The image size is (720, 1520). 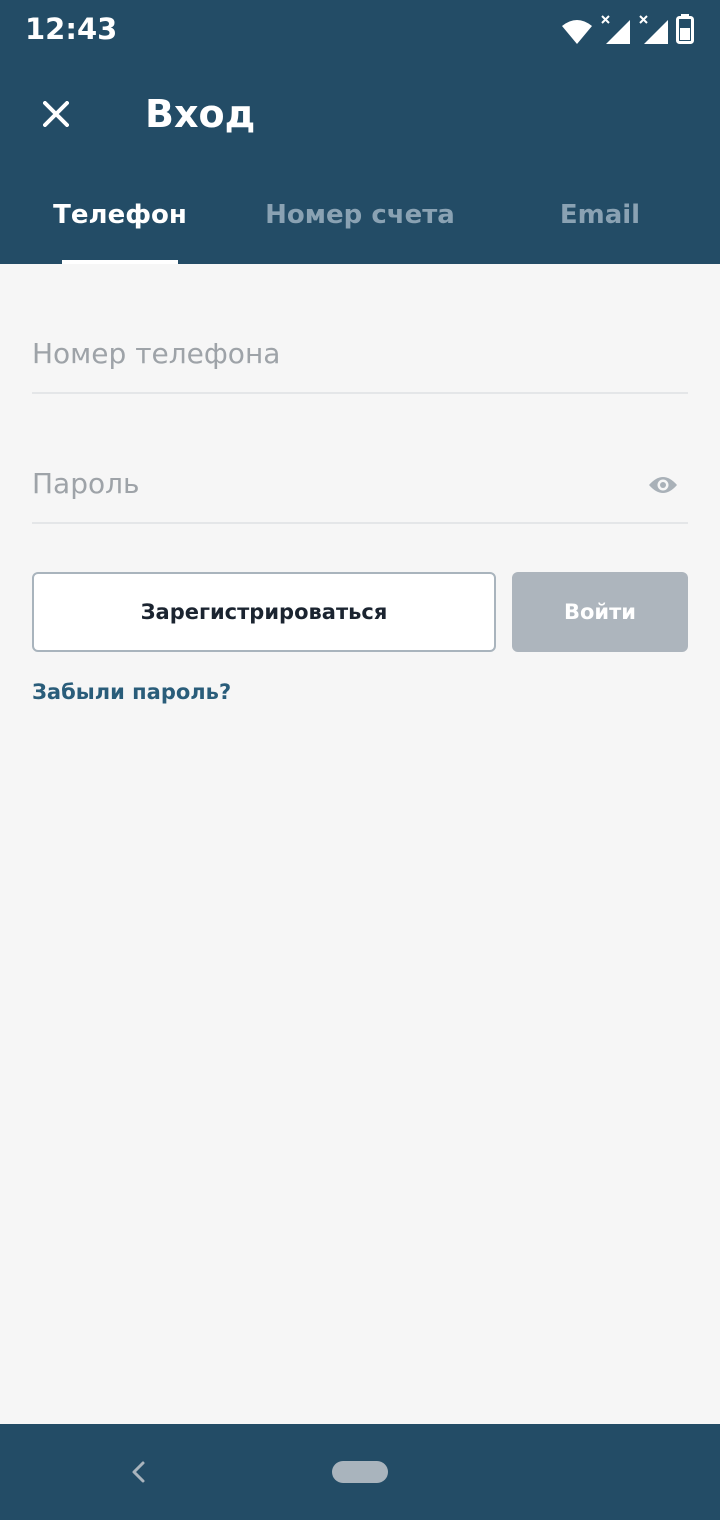 I want to click on close-icon, so click(x=56, y=114).